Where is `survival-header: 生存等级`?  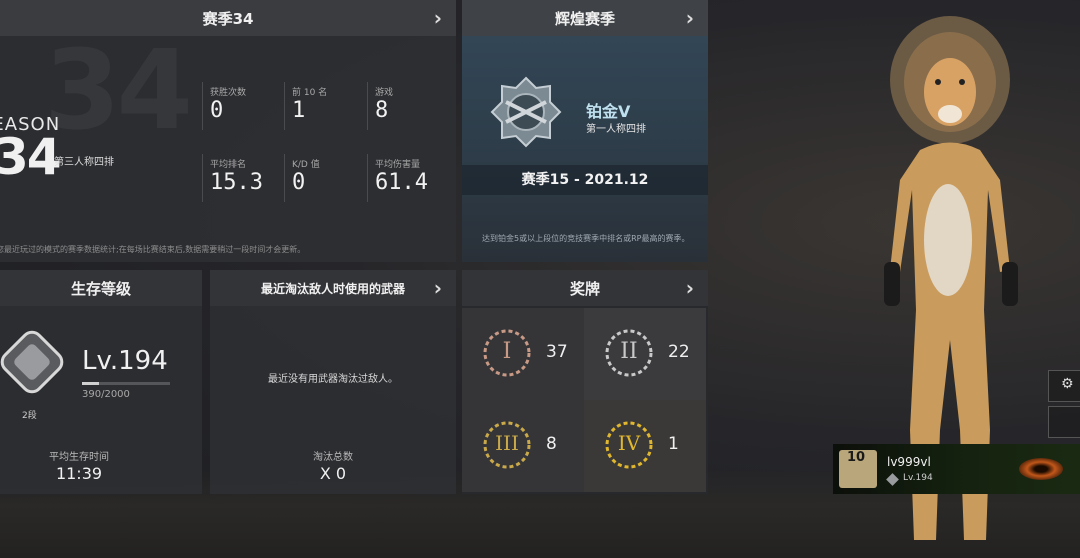 survival-header: 生存等级 is located at coordinates (101, 288).